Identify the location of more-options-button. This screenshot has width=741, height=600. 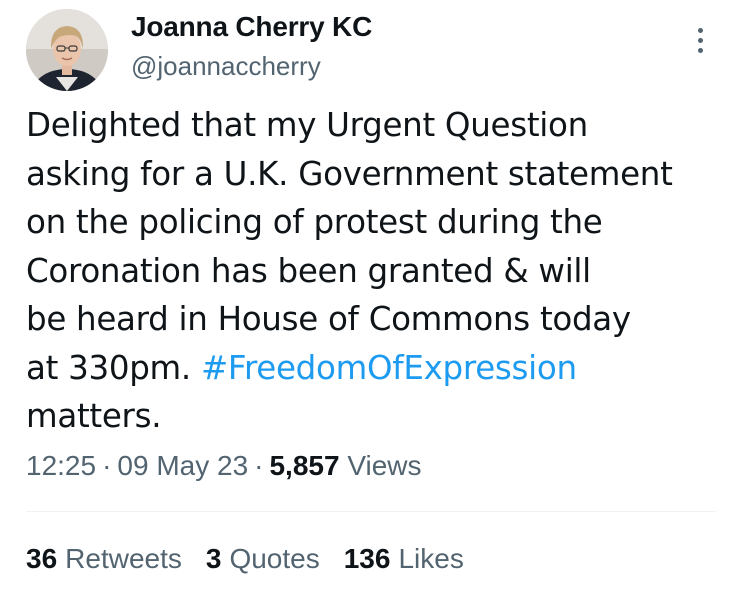
(700, 40).